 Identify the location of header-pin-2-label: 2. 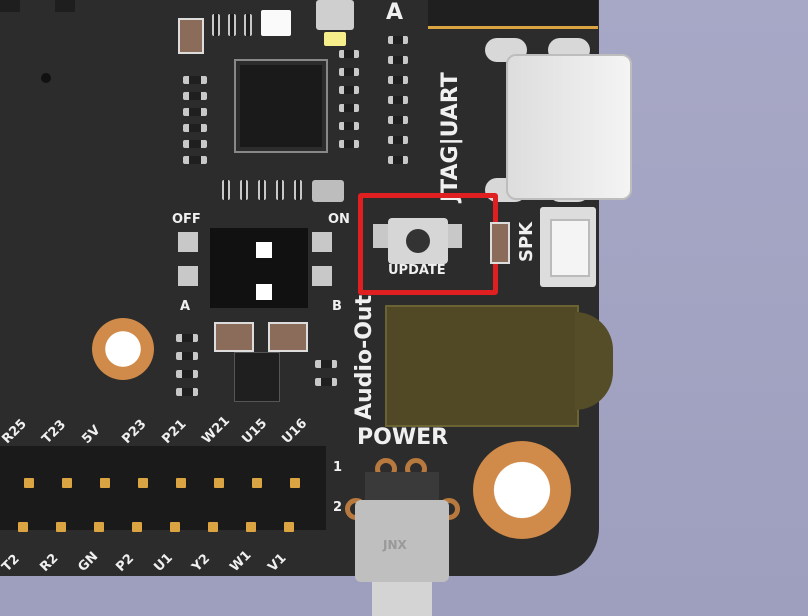
(338, 507).